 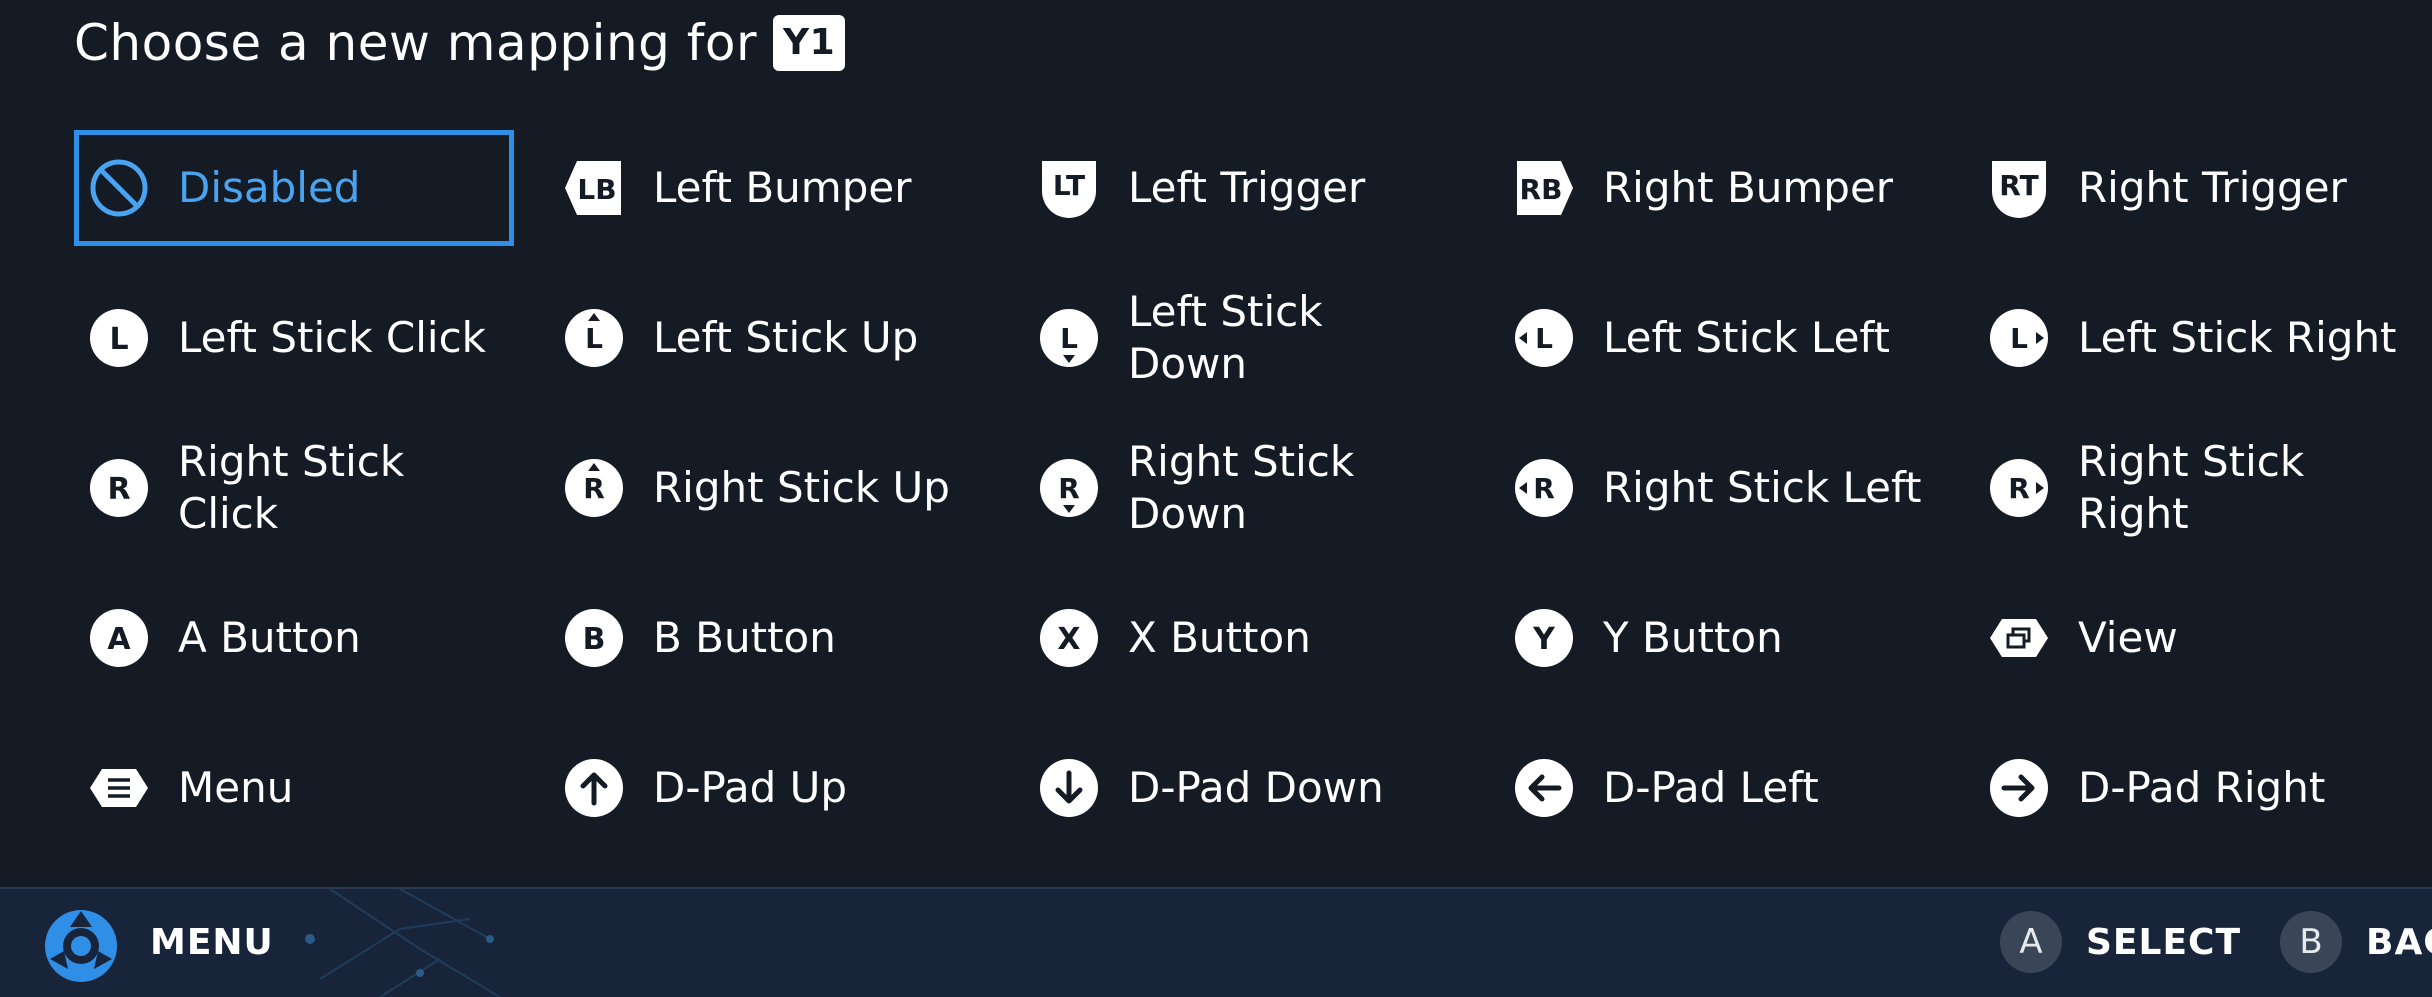 What do you see at coordinates (1216, 942) in the screenshot?
I see `footer-bar: MENU A SELECT B BAC` at bounding box center [1216, 942].